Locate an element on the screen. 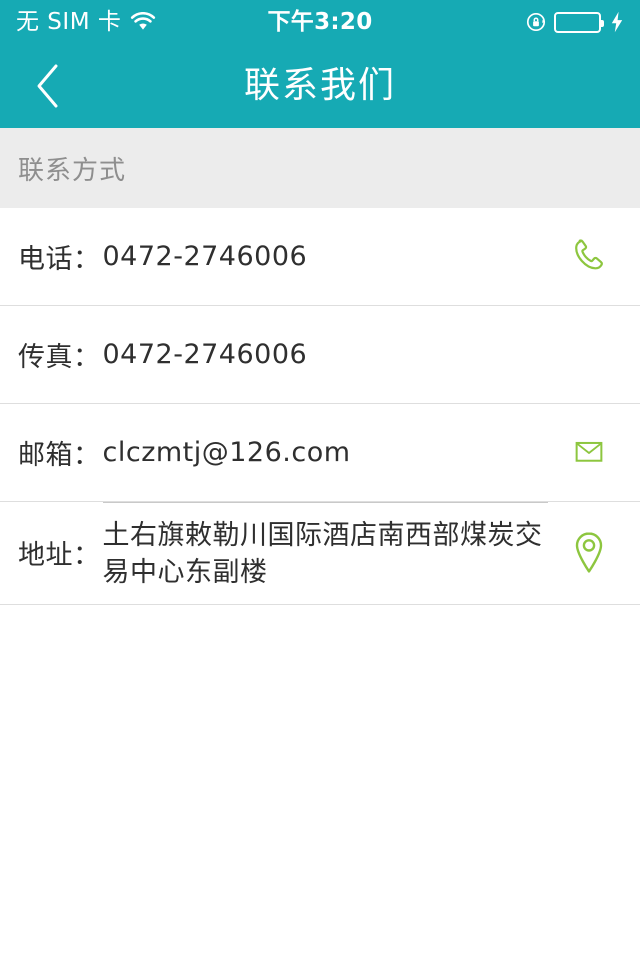 This screenshot has width=640, height=960. table-row-address: 地址： 土右旗敕勒川国际酒店南西部煤炭交易中心东副楼 is located at coordinates (320, 553).